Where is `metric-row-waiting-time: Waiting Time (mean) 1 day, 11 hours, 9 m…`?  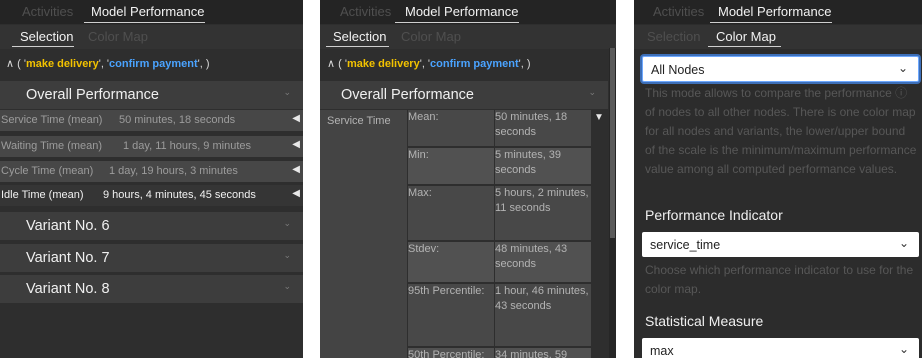
metric-row-waiting-time: Waiting Time (mean) 1 day, 11 hours, 9 m… is located at coordinates (151, 146).